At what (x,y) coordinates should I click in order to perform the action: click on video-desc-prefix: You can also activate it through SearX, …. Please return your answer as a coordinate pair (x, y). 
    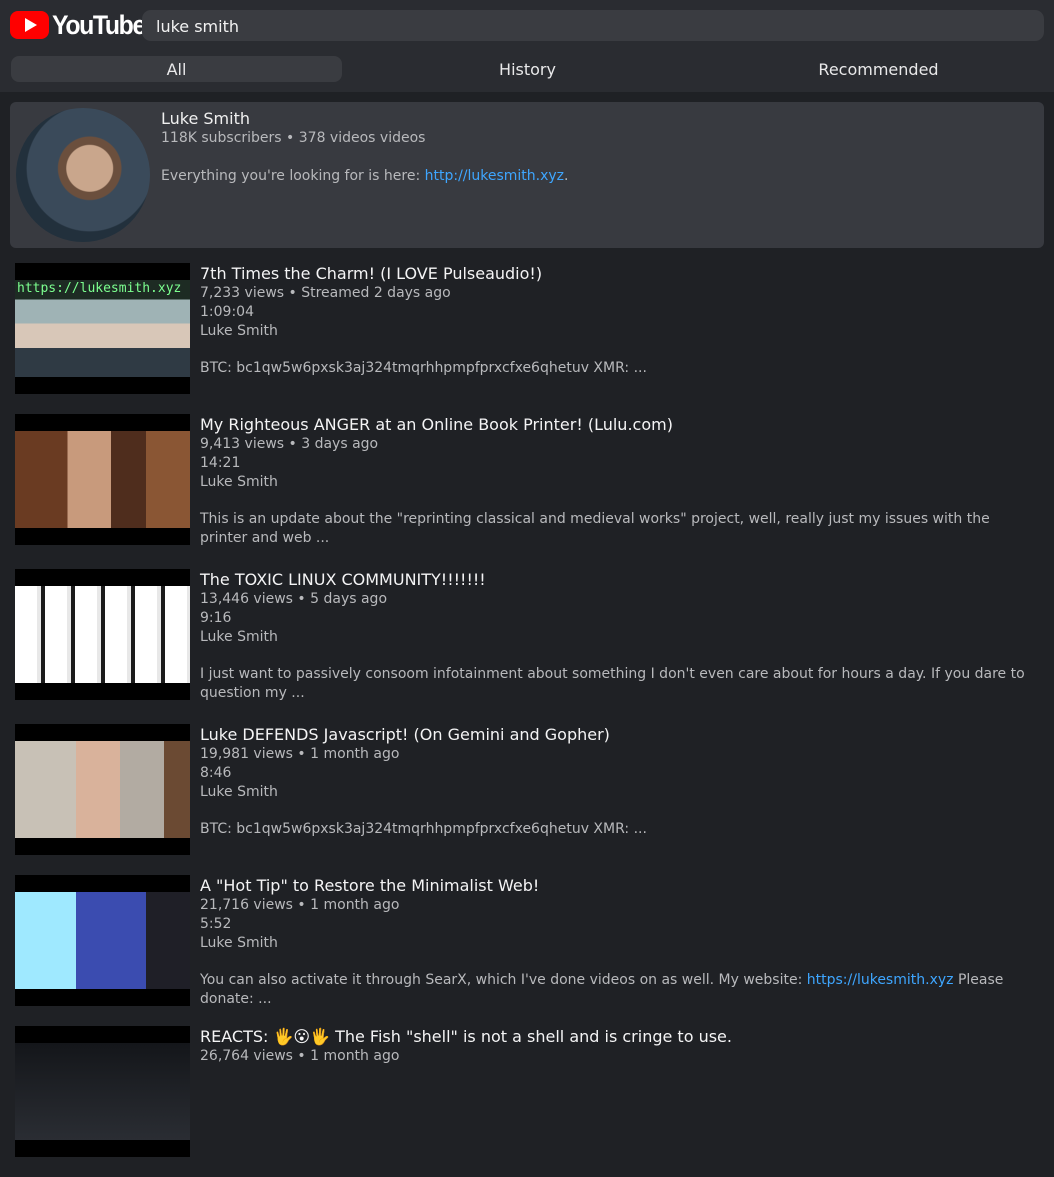
    Looking at the image, I should click on (503, 980).